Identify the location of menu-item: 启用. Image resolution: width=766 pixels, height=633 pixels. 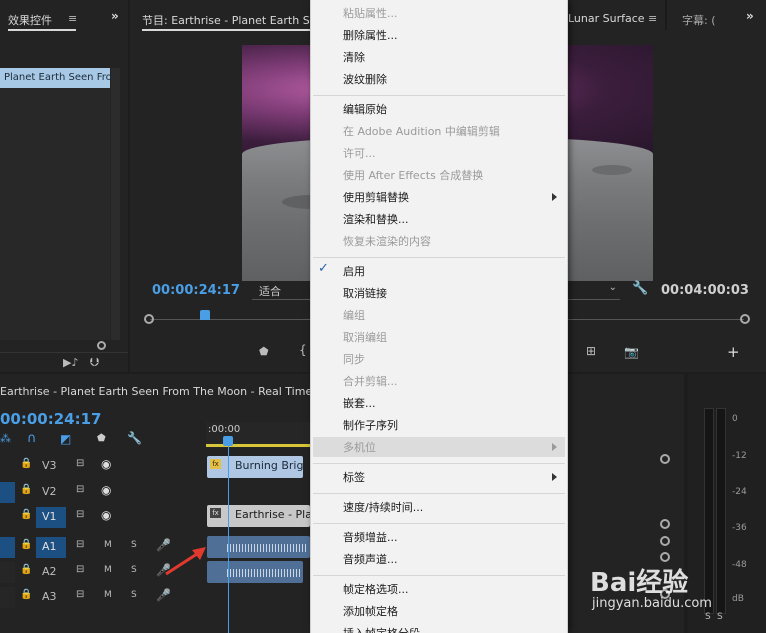
(354, 271).